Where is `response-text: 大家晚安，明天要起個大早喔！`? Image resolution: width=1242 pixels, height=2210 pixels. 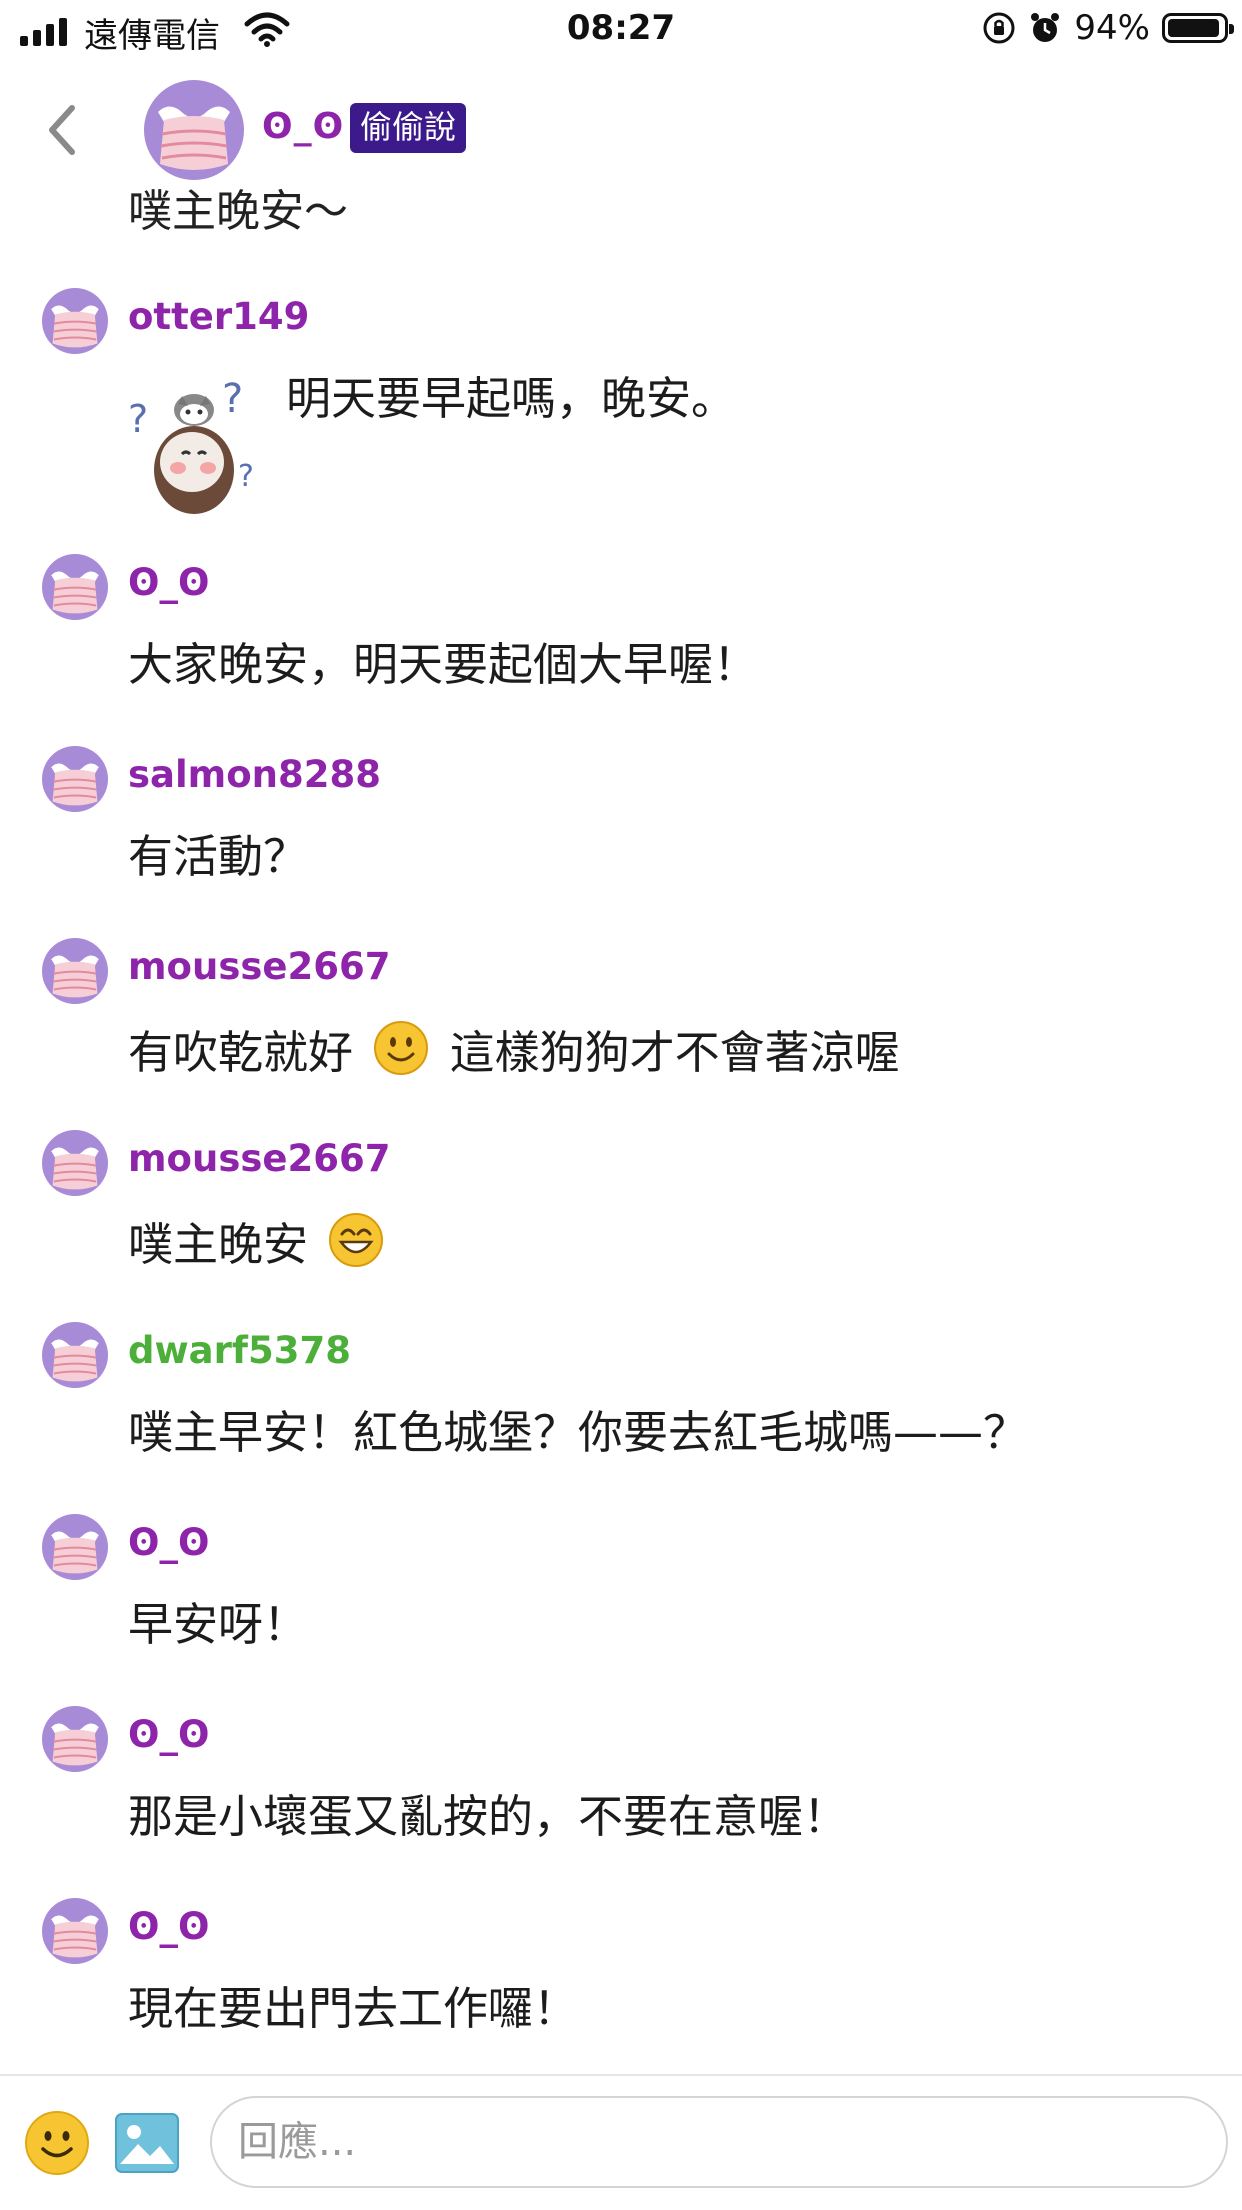
response-text: 大家晚安，明天要起個大早喔！ is located at coordinates (443, 664).